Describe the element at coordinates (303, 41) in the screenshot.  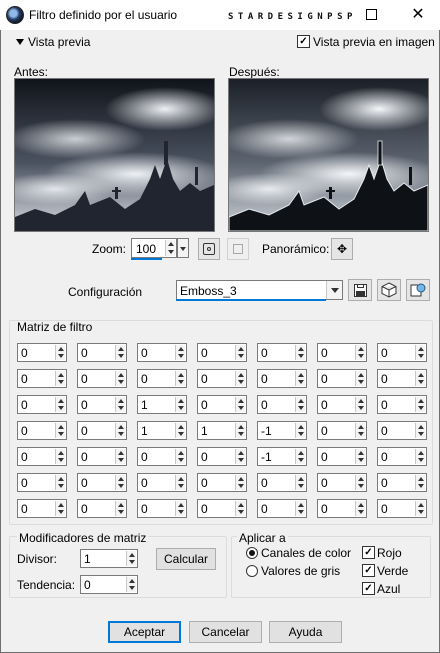
I see `image-preview-checkbox: ✓` at that location.